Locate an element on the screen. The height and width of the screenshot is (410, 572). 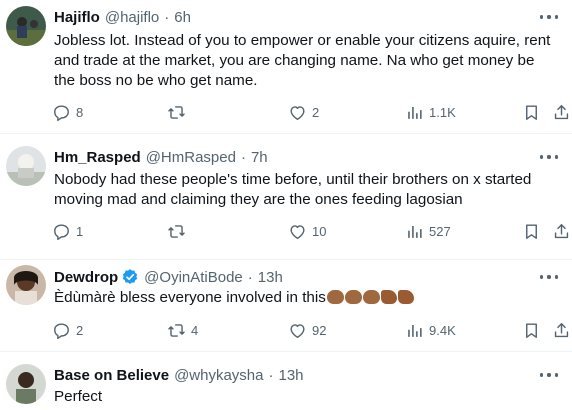
like-button: 10 is located at coordinates (307, 231).